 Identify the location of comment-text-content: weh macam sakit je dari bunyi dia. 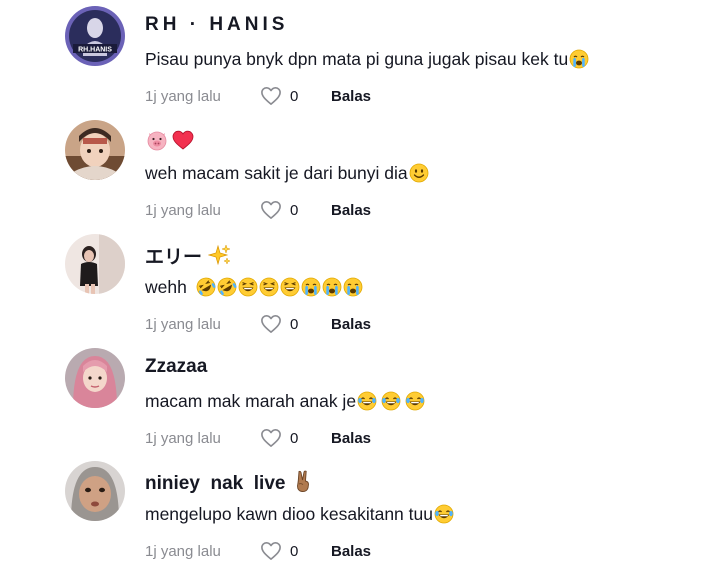
(276, 173).